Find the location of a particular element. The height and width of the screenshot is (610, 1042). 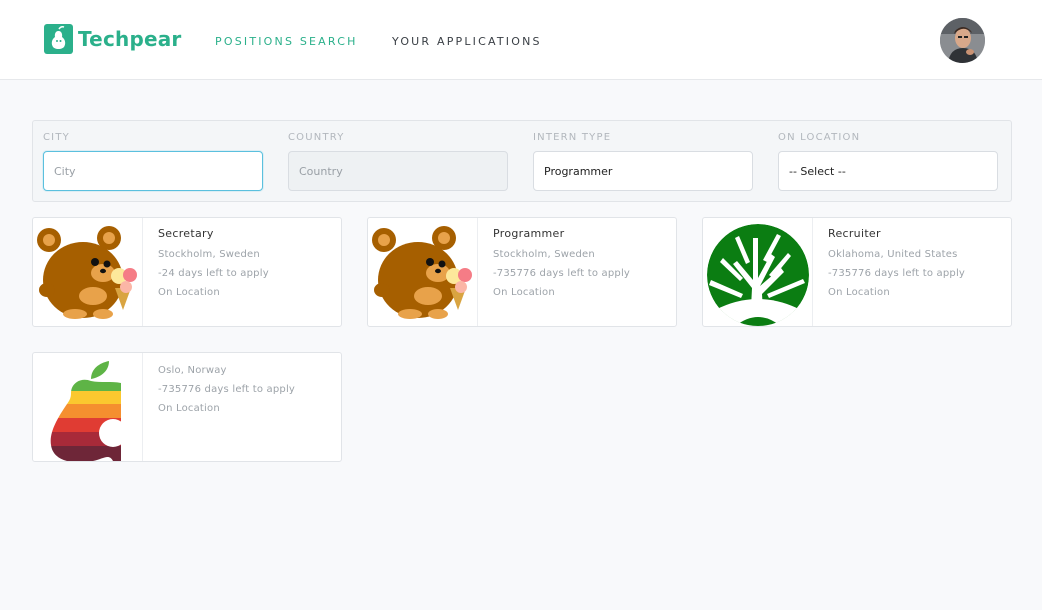

position-title: Secretary is located at coordinates (186, 233).